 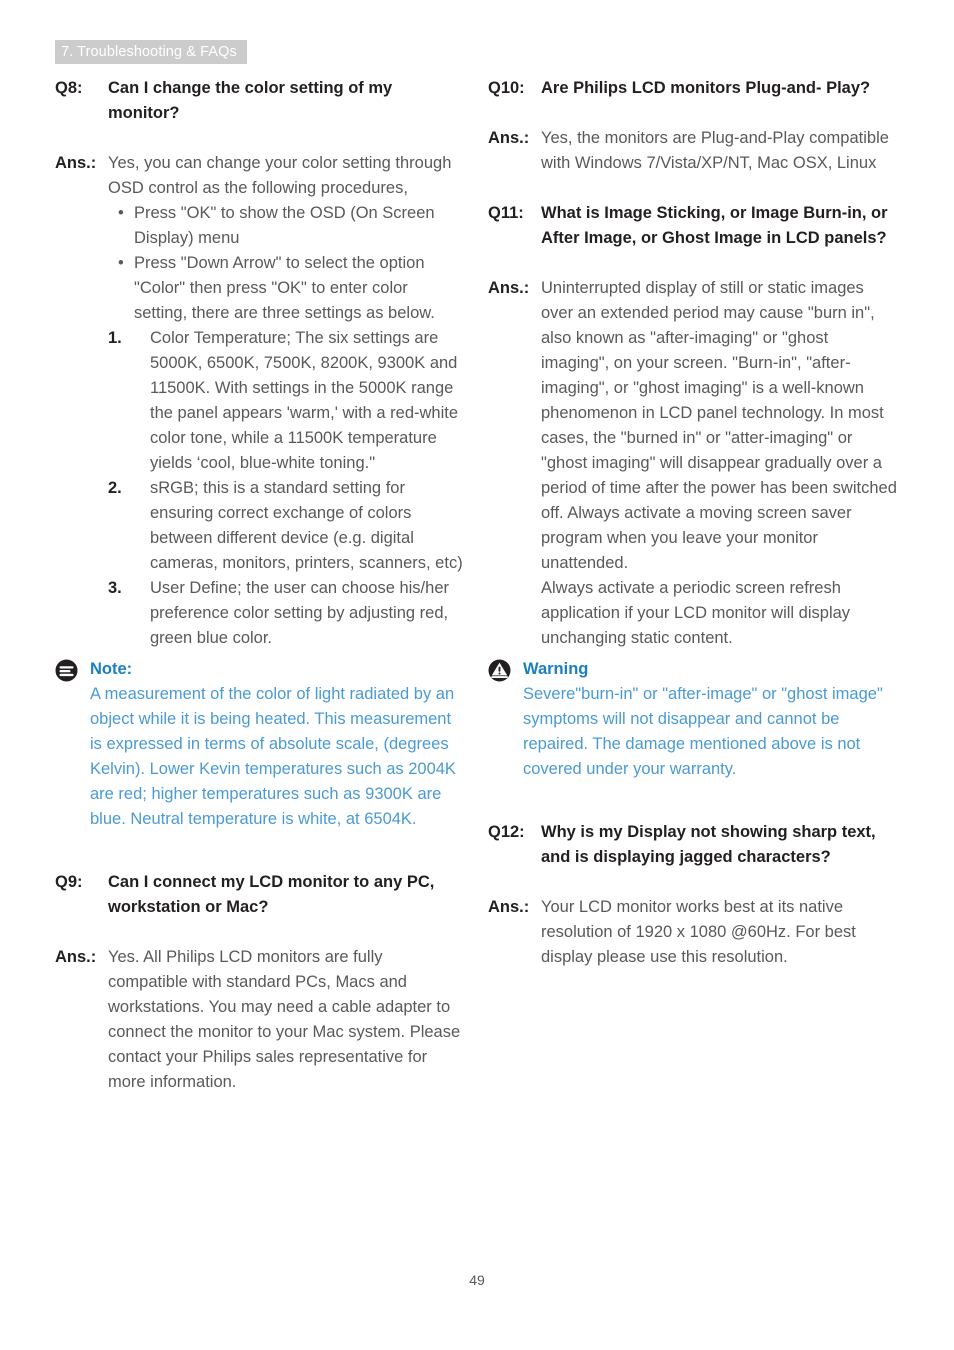 What do you see at coordinates (76, 163) in the screenshot?
I see `answer-label-q8: Ans.:` at bounding box center [76, 163].